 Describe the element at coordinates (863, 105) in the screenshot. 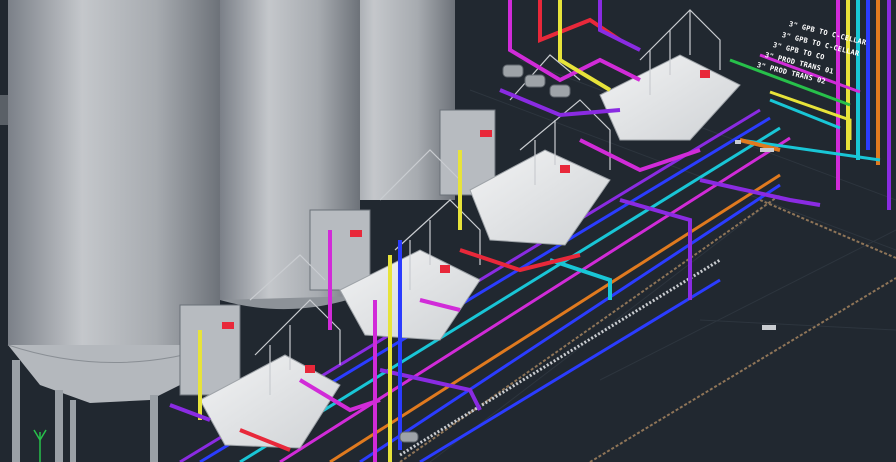

I see `vertical-pipes` at that location.